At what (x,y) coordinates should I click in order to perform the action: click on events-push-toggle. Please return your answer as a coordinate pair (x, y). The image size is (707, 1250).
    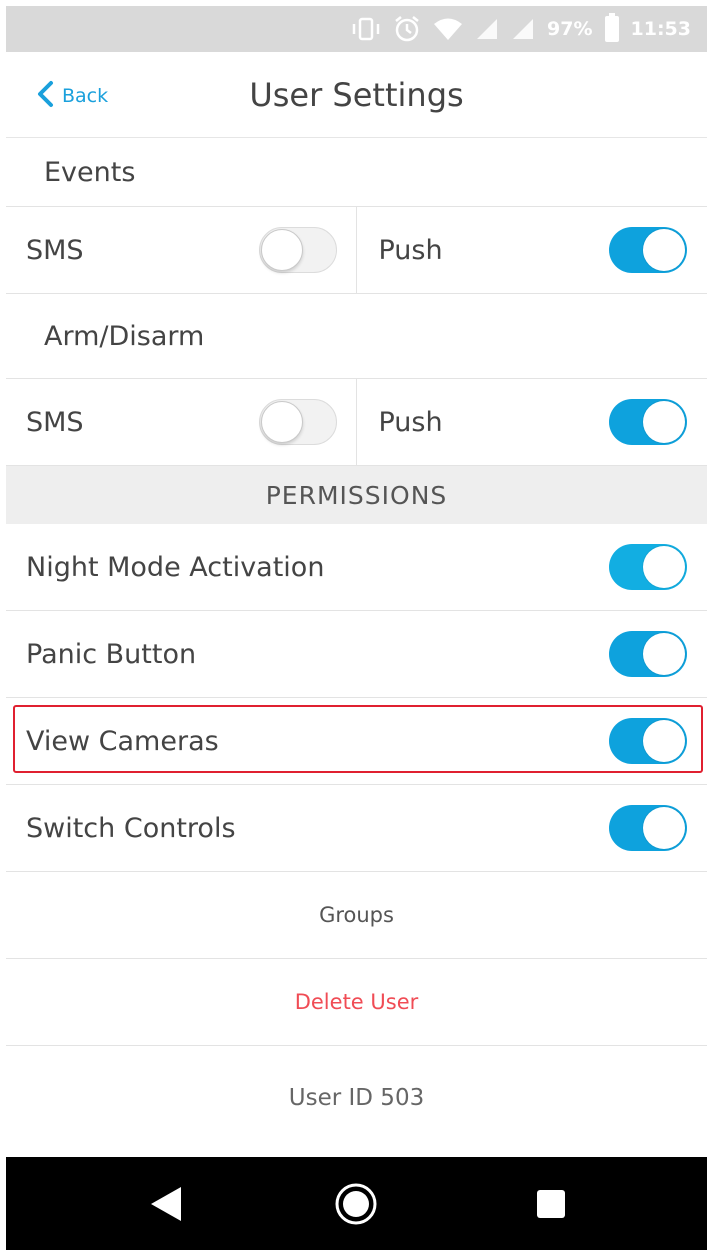
    Looking at the image, I should click on (648, 250).